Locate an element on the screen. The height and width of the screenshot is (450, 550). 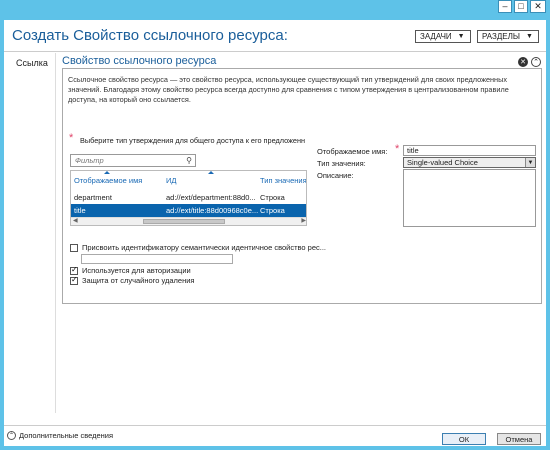
value-type-select: Single-valued Choice ▼ is located at coordinates (469, 162).